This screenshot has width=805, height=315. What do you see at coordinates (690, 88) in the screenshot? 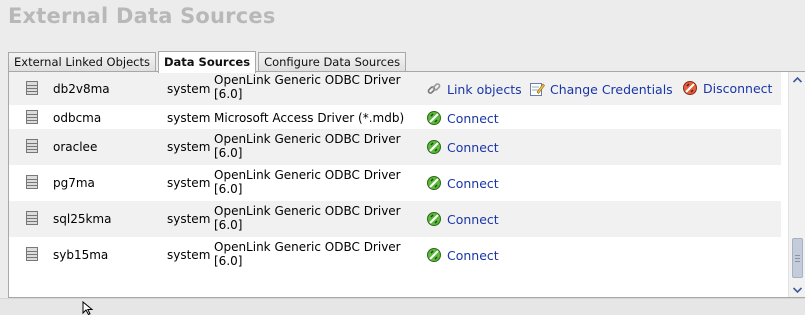
I see `plug-disconnect-icon` at bounding box center [690, 88].